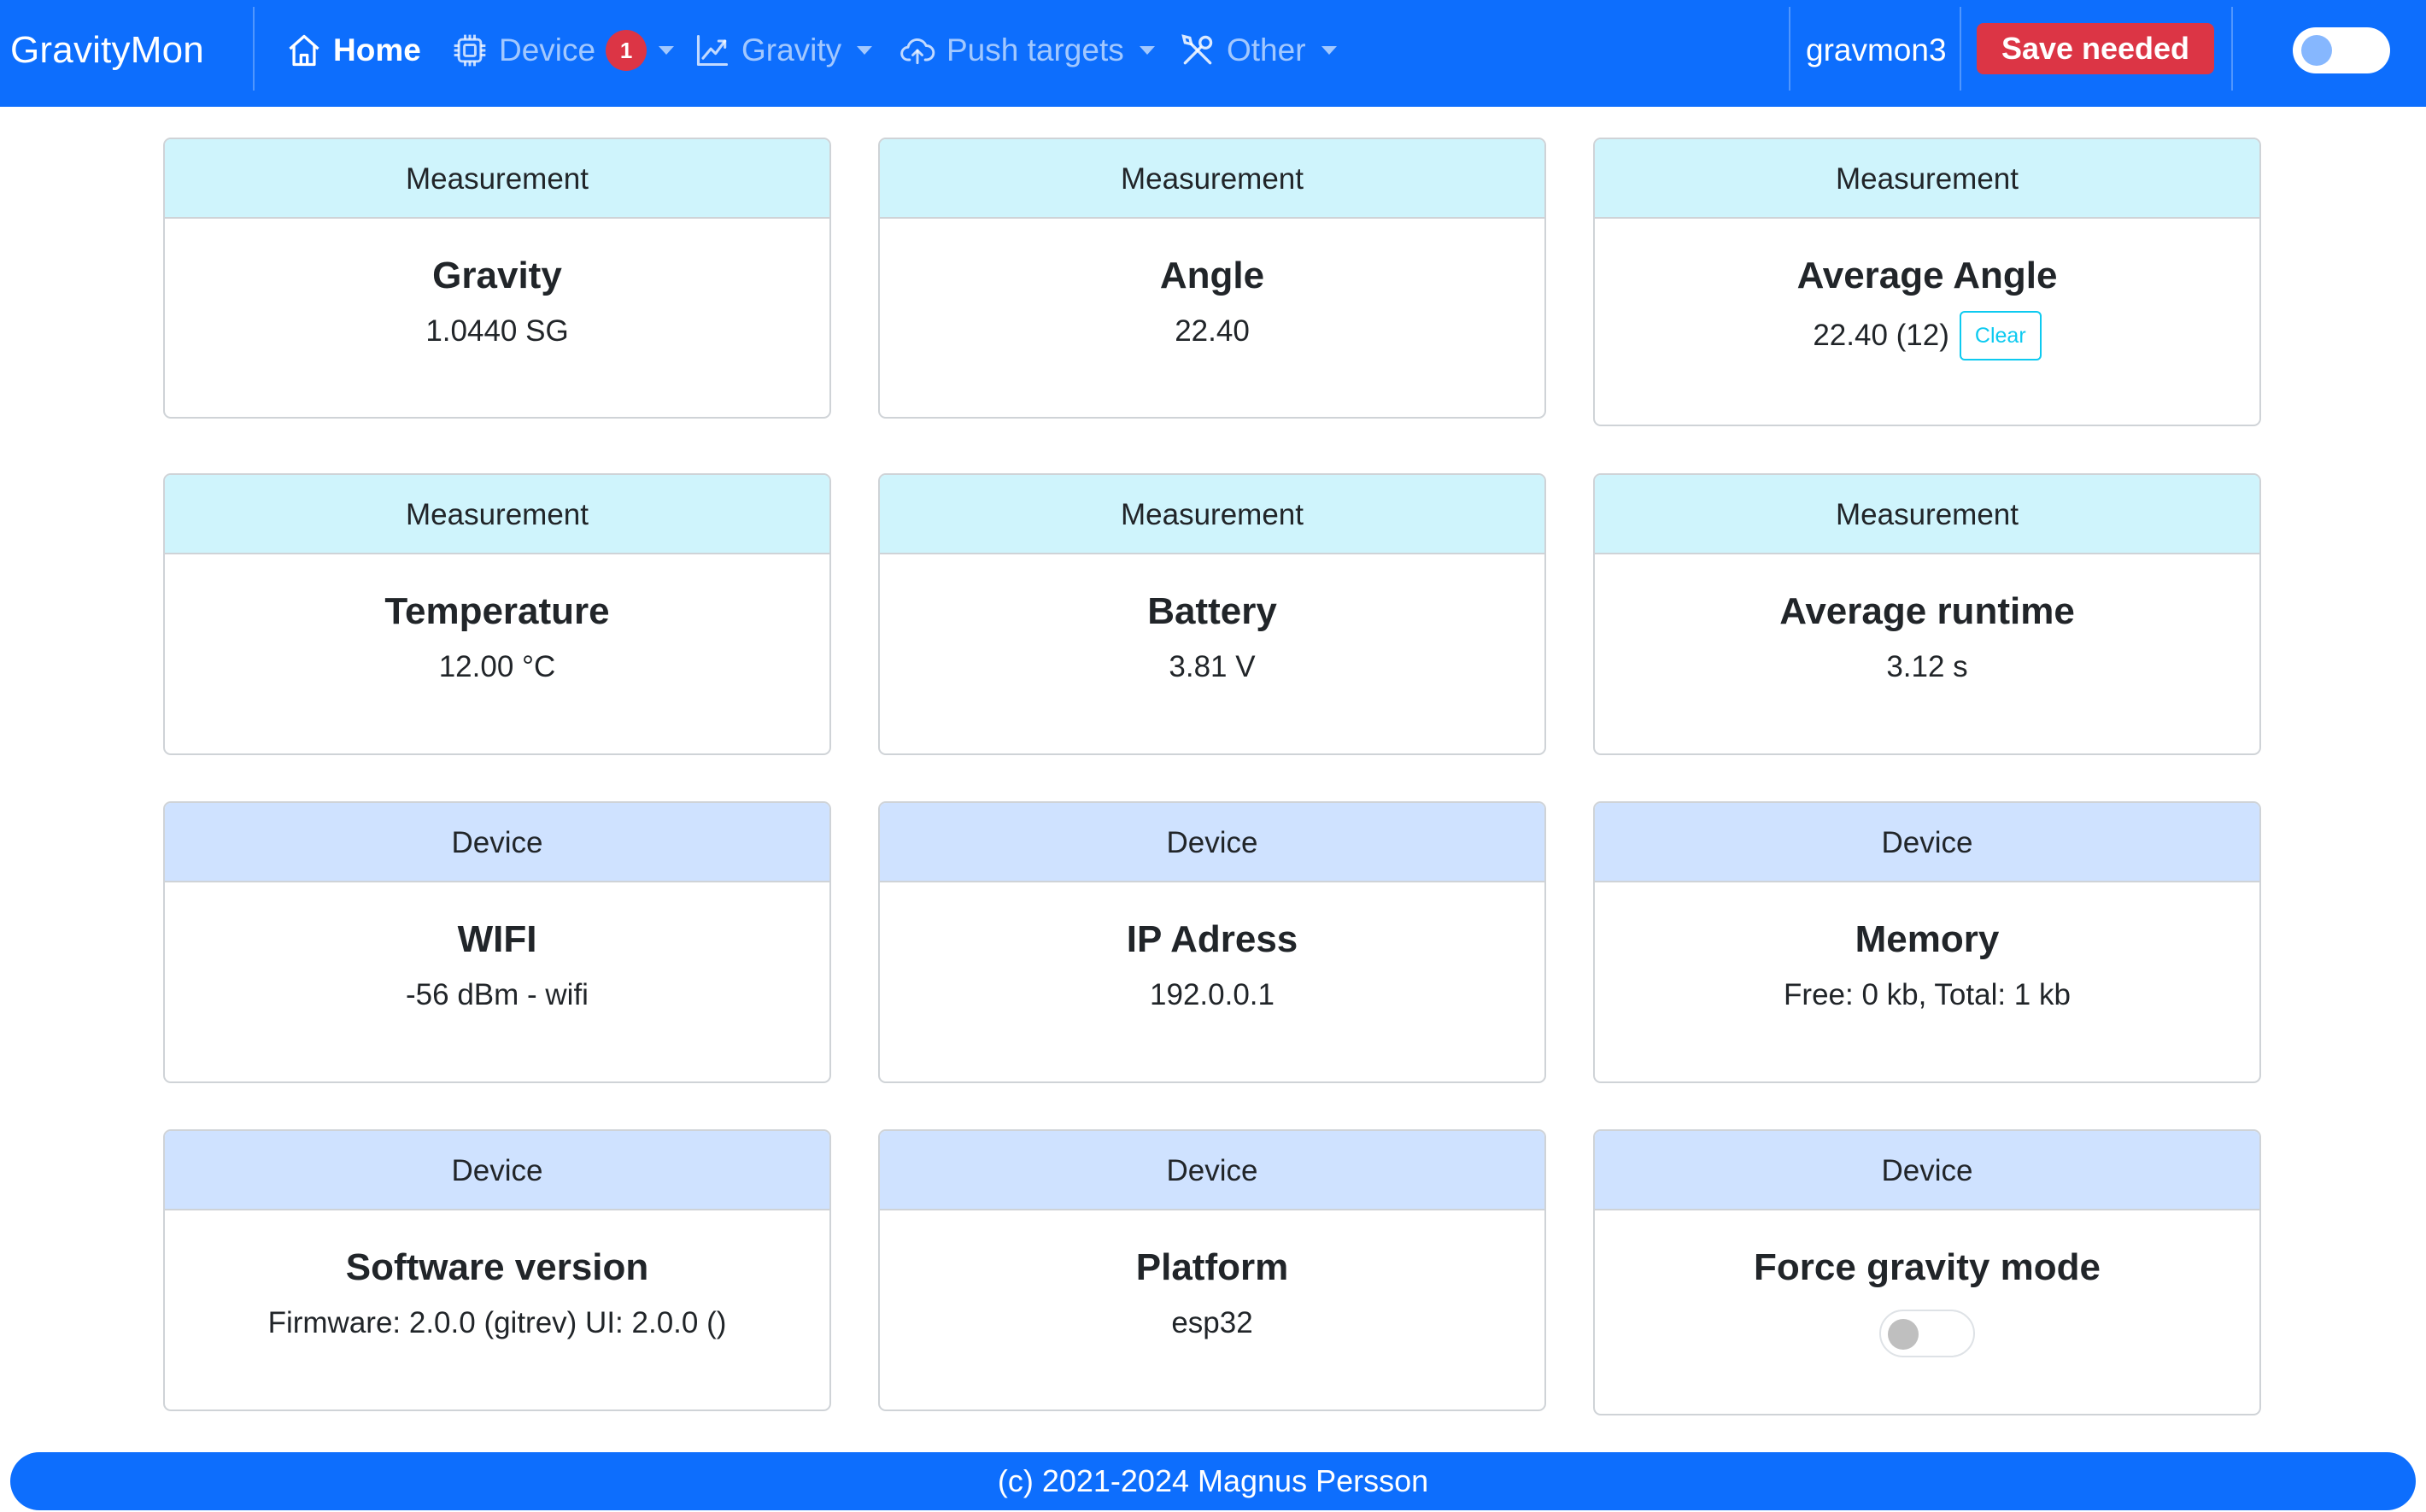 The width and height of the screenshot is (2426, 1512). What do you see at coordinates (917, 51) in the screenshot?
I see `cloud-upload-icon` at bounding box center [917, 51].